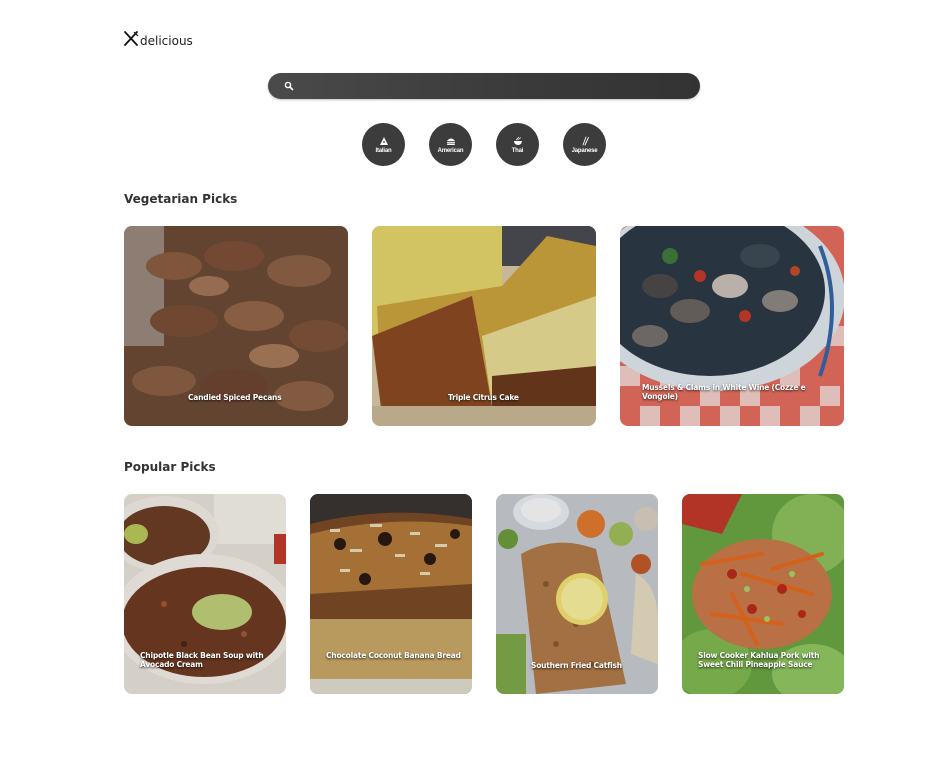 The width and height of the screenshot is (947, 783). I want to click on noodle-bowl-icon, so click(517, 140).